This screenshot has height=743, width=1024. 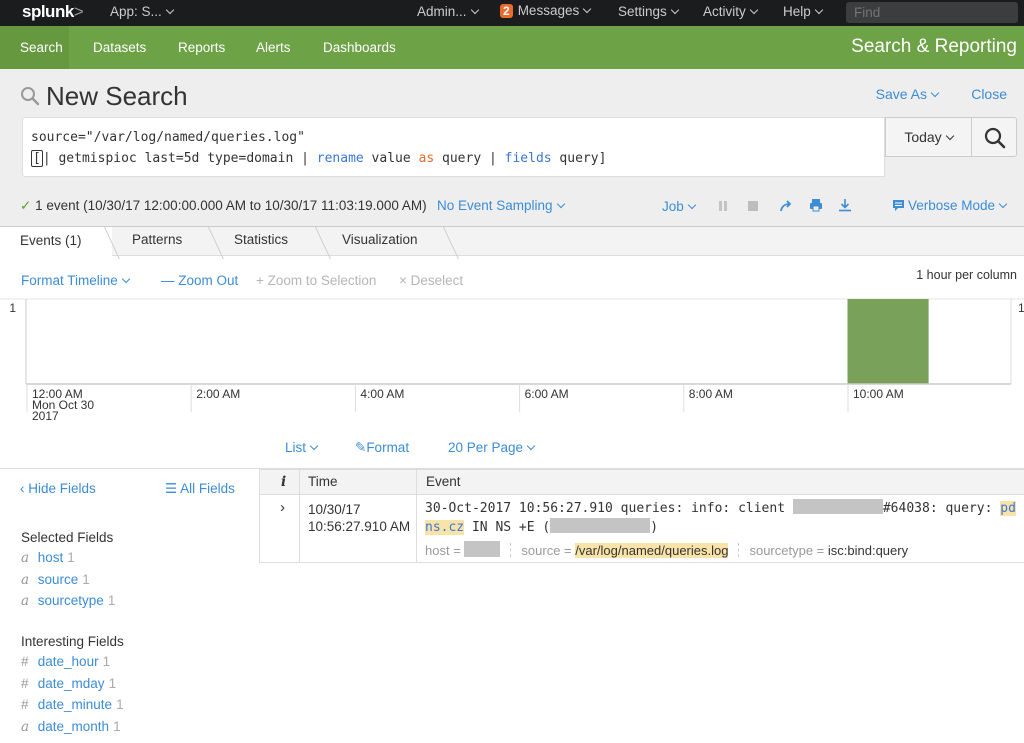 I want to click on time-column-header: Time, so click(x=323, y=481).